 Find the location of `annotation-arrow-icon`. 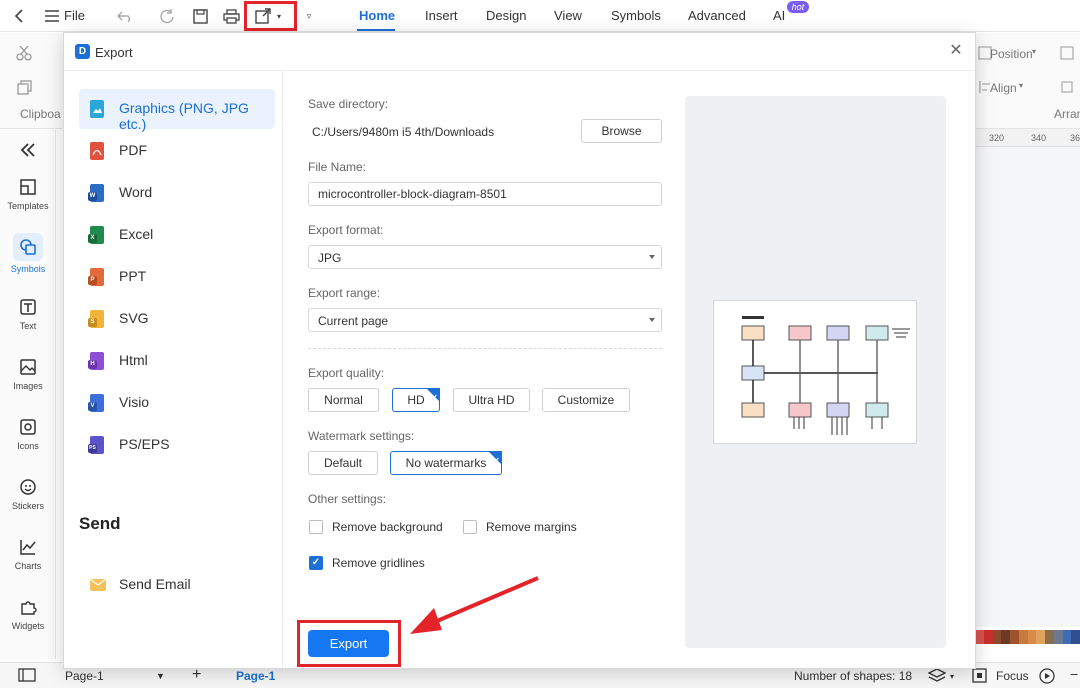

annotation-arrow-icon is located at coordinates (474, 605).